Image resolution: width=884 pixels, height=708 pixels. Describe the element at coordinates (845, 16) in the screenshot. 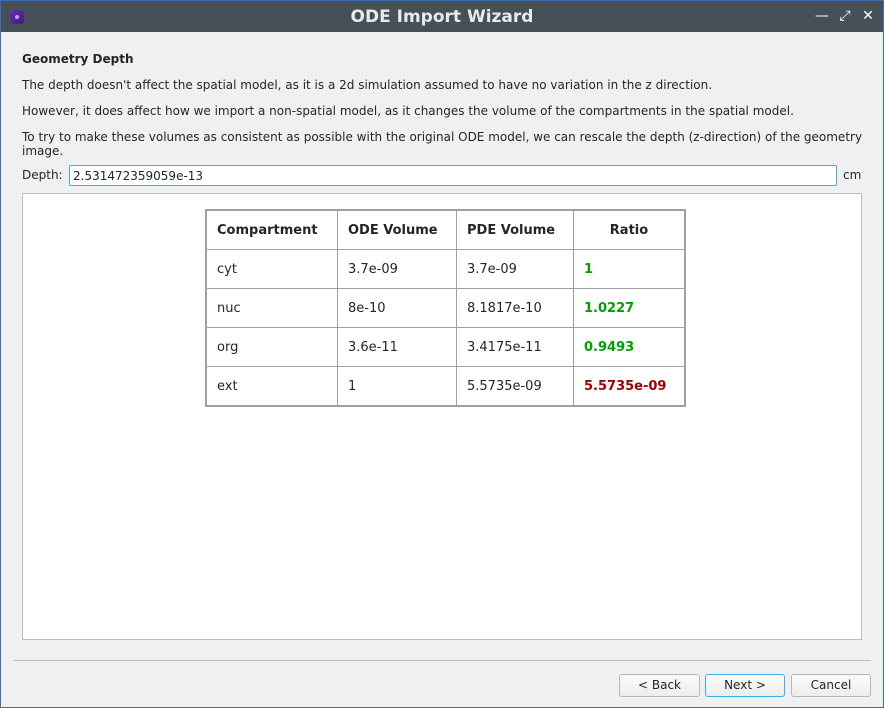

I see `maximize-icon: ⤢` at that location.